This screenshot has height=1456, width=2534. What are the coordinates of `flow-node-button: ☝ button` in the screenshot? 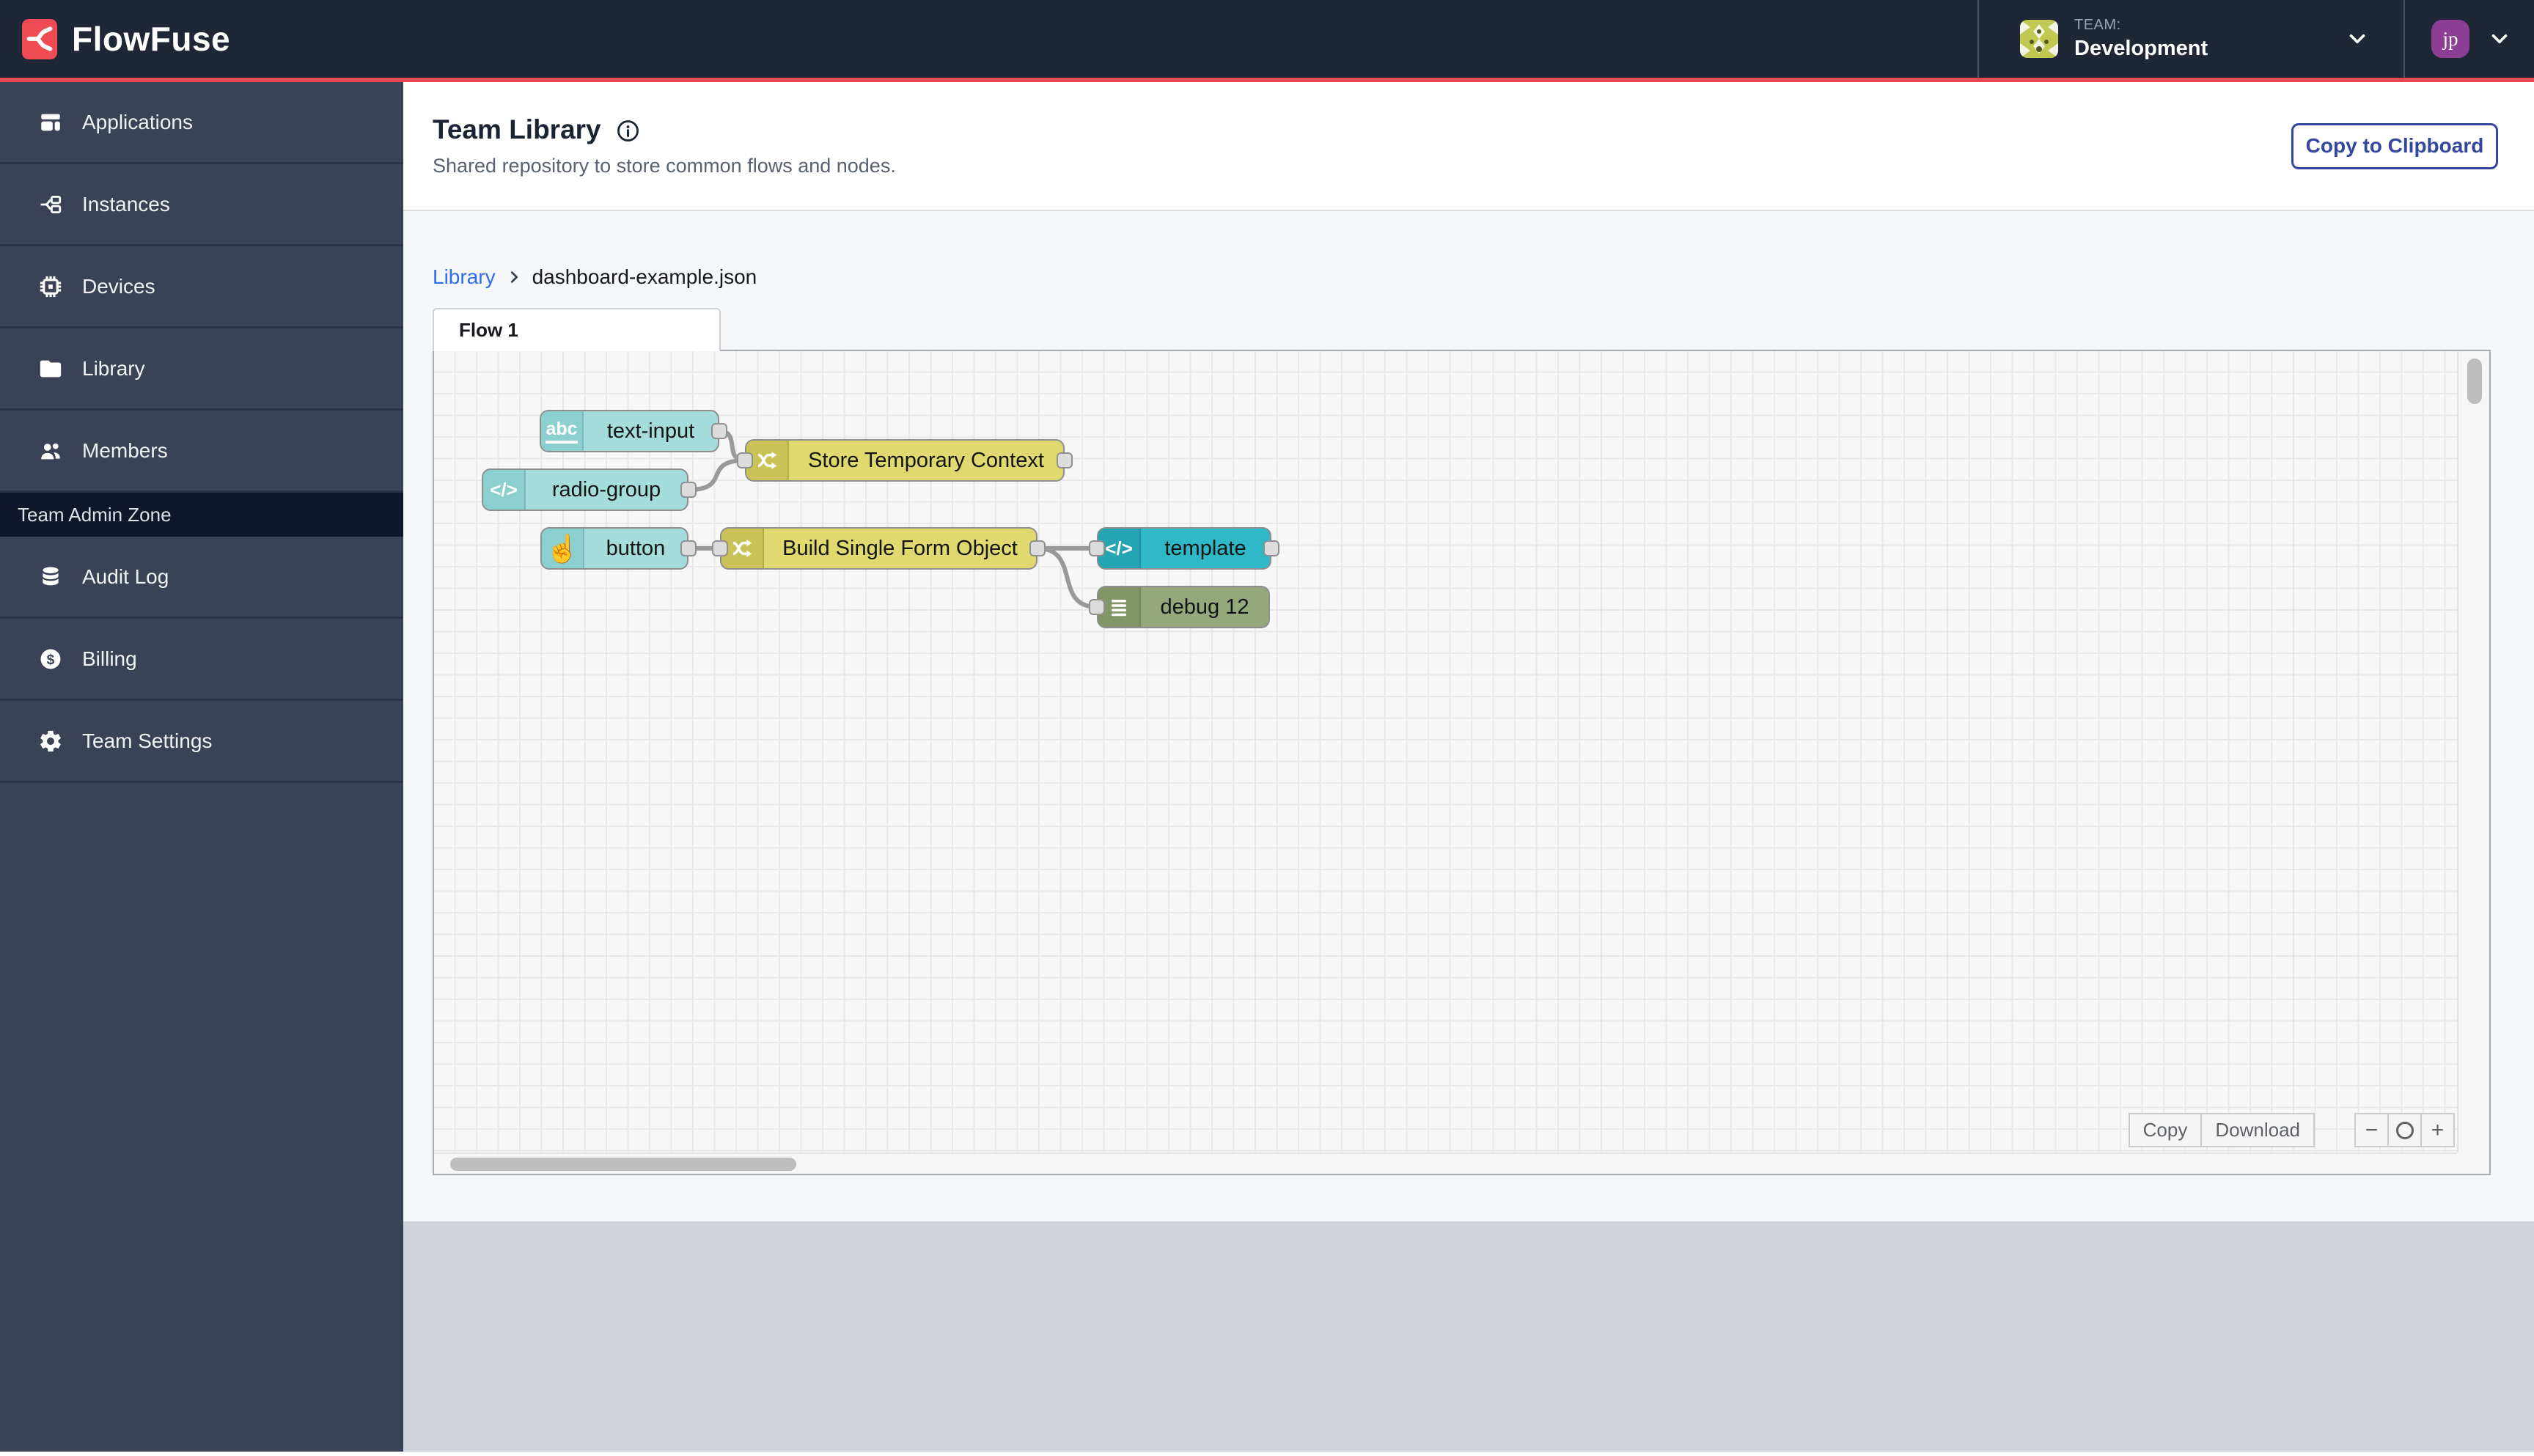 It's located at (614, 548).